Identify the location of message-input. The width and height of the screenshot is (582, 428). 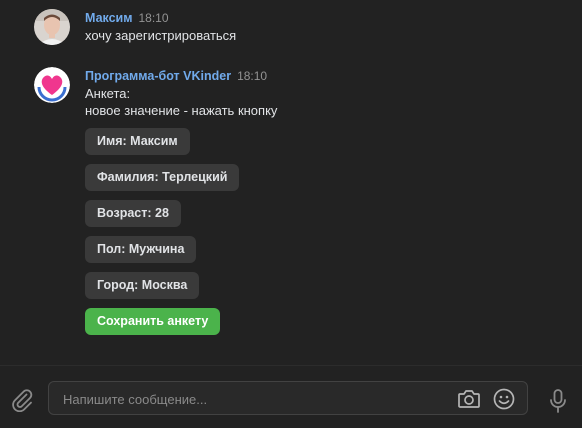
(253, 399).